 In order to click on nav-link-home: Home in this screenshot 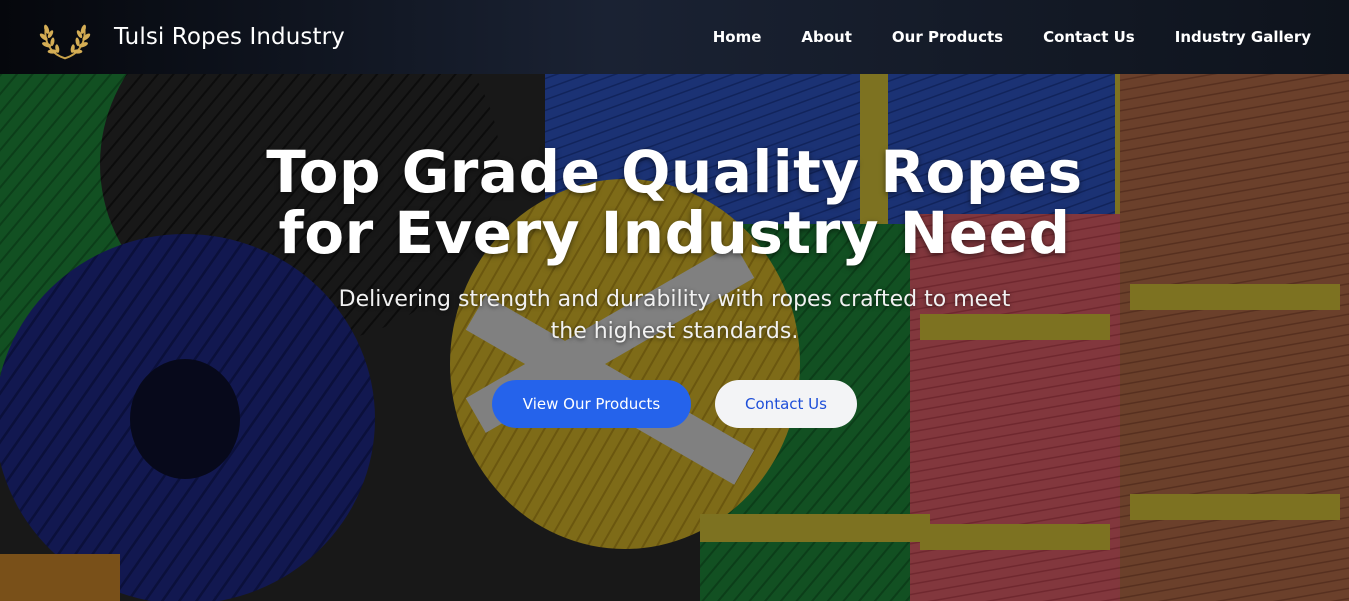, I will do `click(737, 37)`.